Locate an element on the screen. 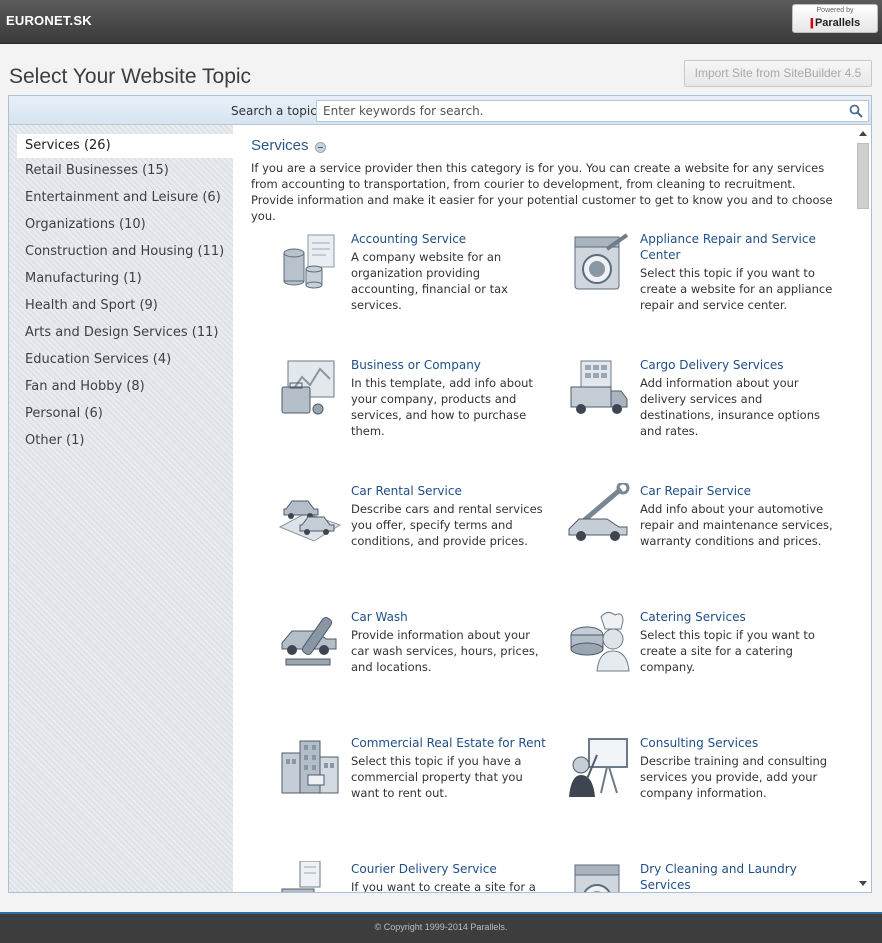  topic-name-link: Commercial Real Estate for Rent is located at coordinates (451, 743).